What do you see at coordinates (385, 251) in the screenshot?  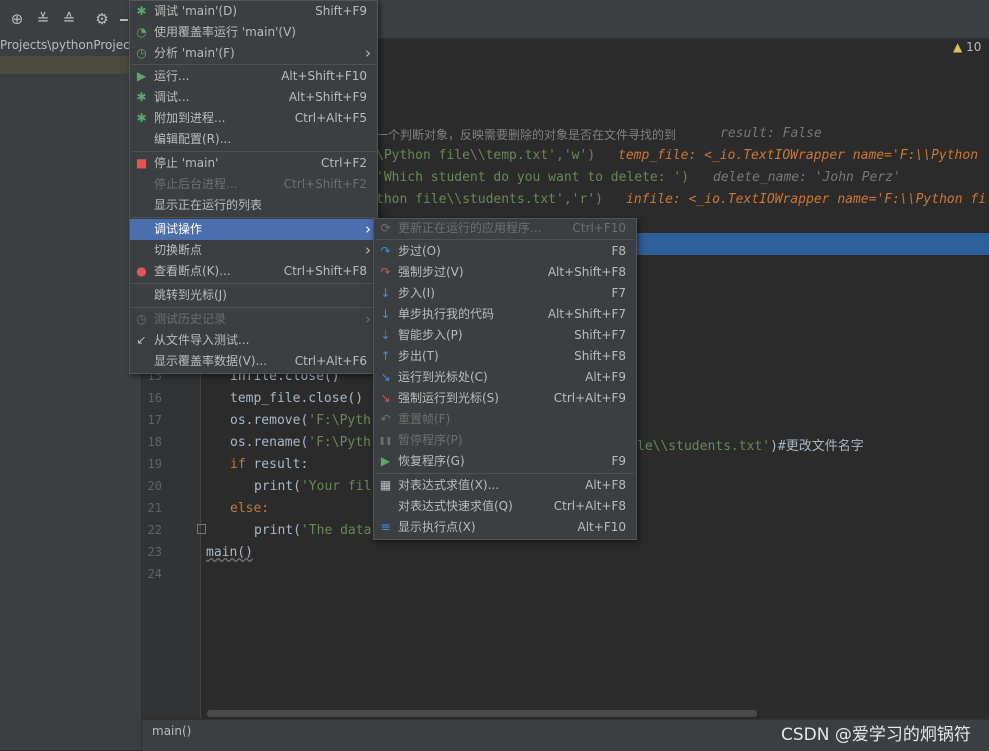 I see `step-over-icon: ↷` at bounding box center [385, 251].